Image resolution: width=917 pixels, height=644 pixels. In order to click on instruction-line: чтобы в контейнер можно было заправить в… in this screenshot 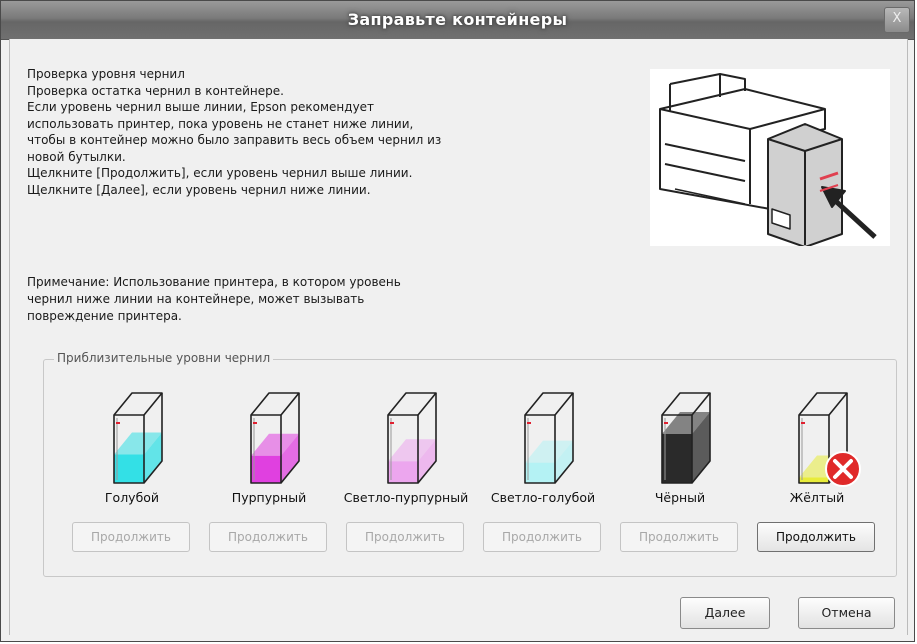, I will do `click(234, 140)`.